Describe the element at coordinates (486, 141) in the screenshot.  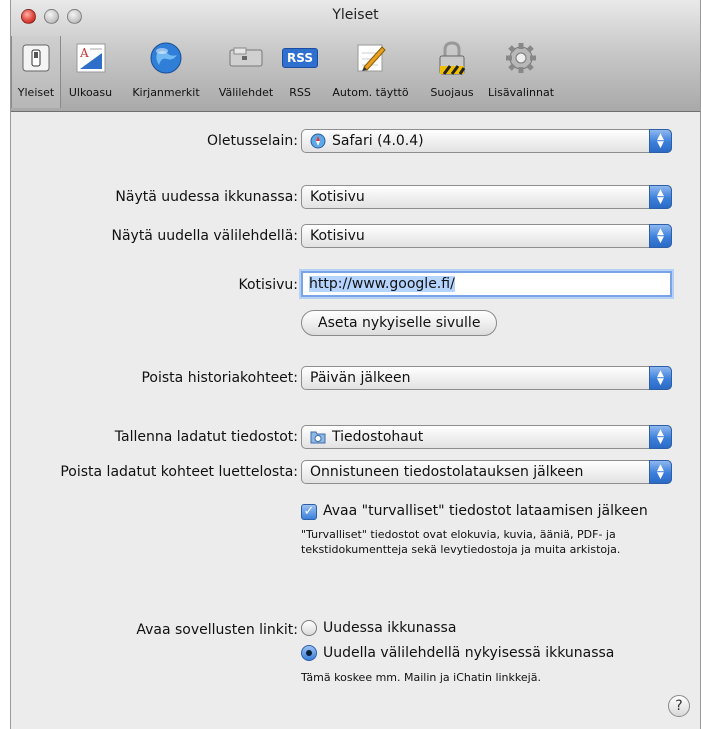
I see `default-browser-popup: Safari (4.0.4) ▲ ▼` at that location.